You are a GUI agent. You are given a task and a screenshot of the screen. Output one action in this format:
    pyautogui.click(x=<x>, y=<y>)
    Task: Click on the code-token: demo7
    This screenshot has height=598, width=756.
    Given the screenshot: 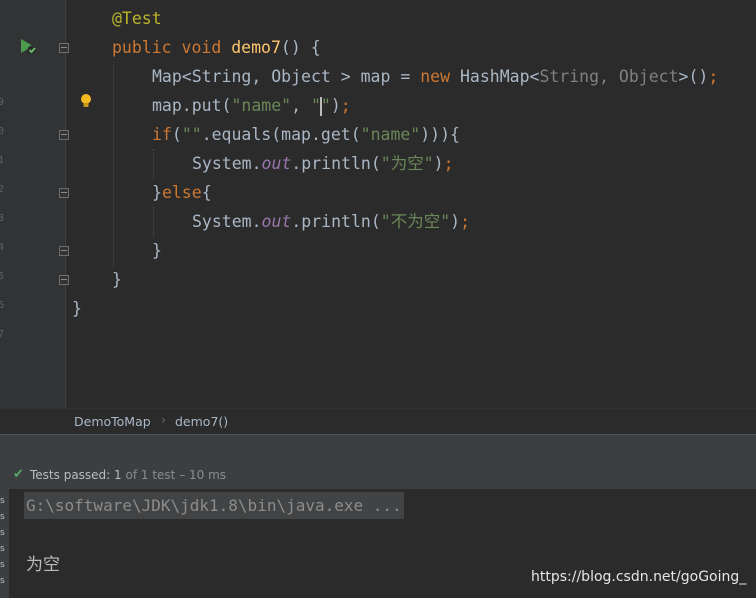 What is the action you would take?
    pyautogui.click(x=256, y=47)
    